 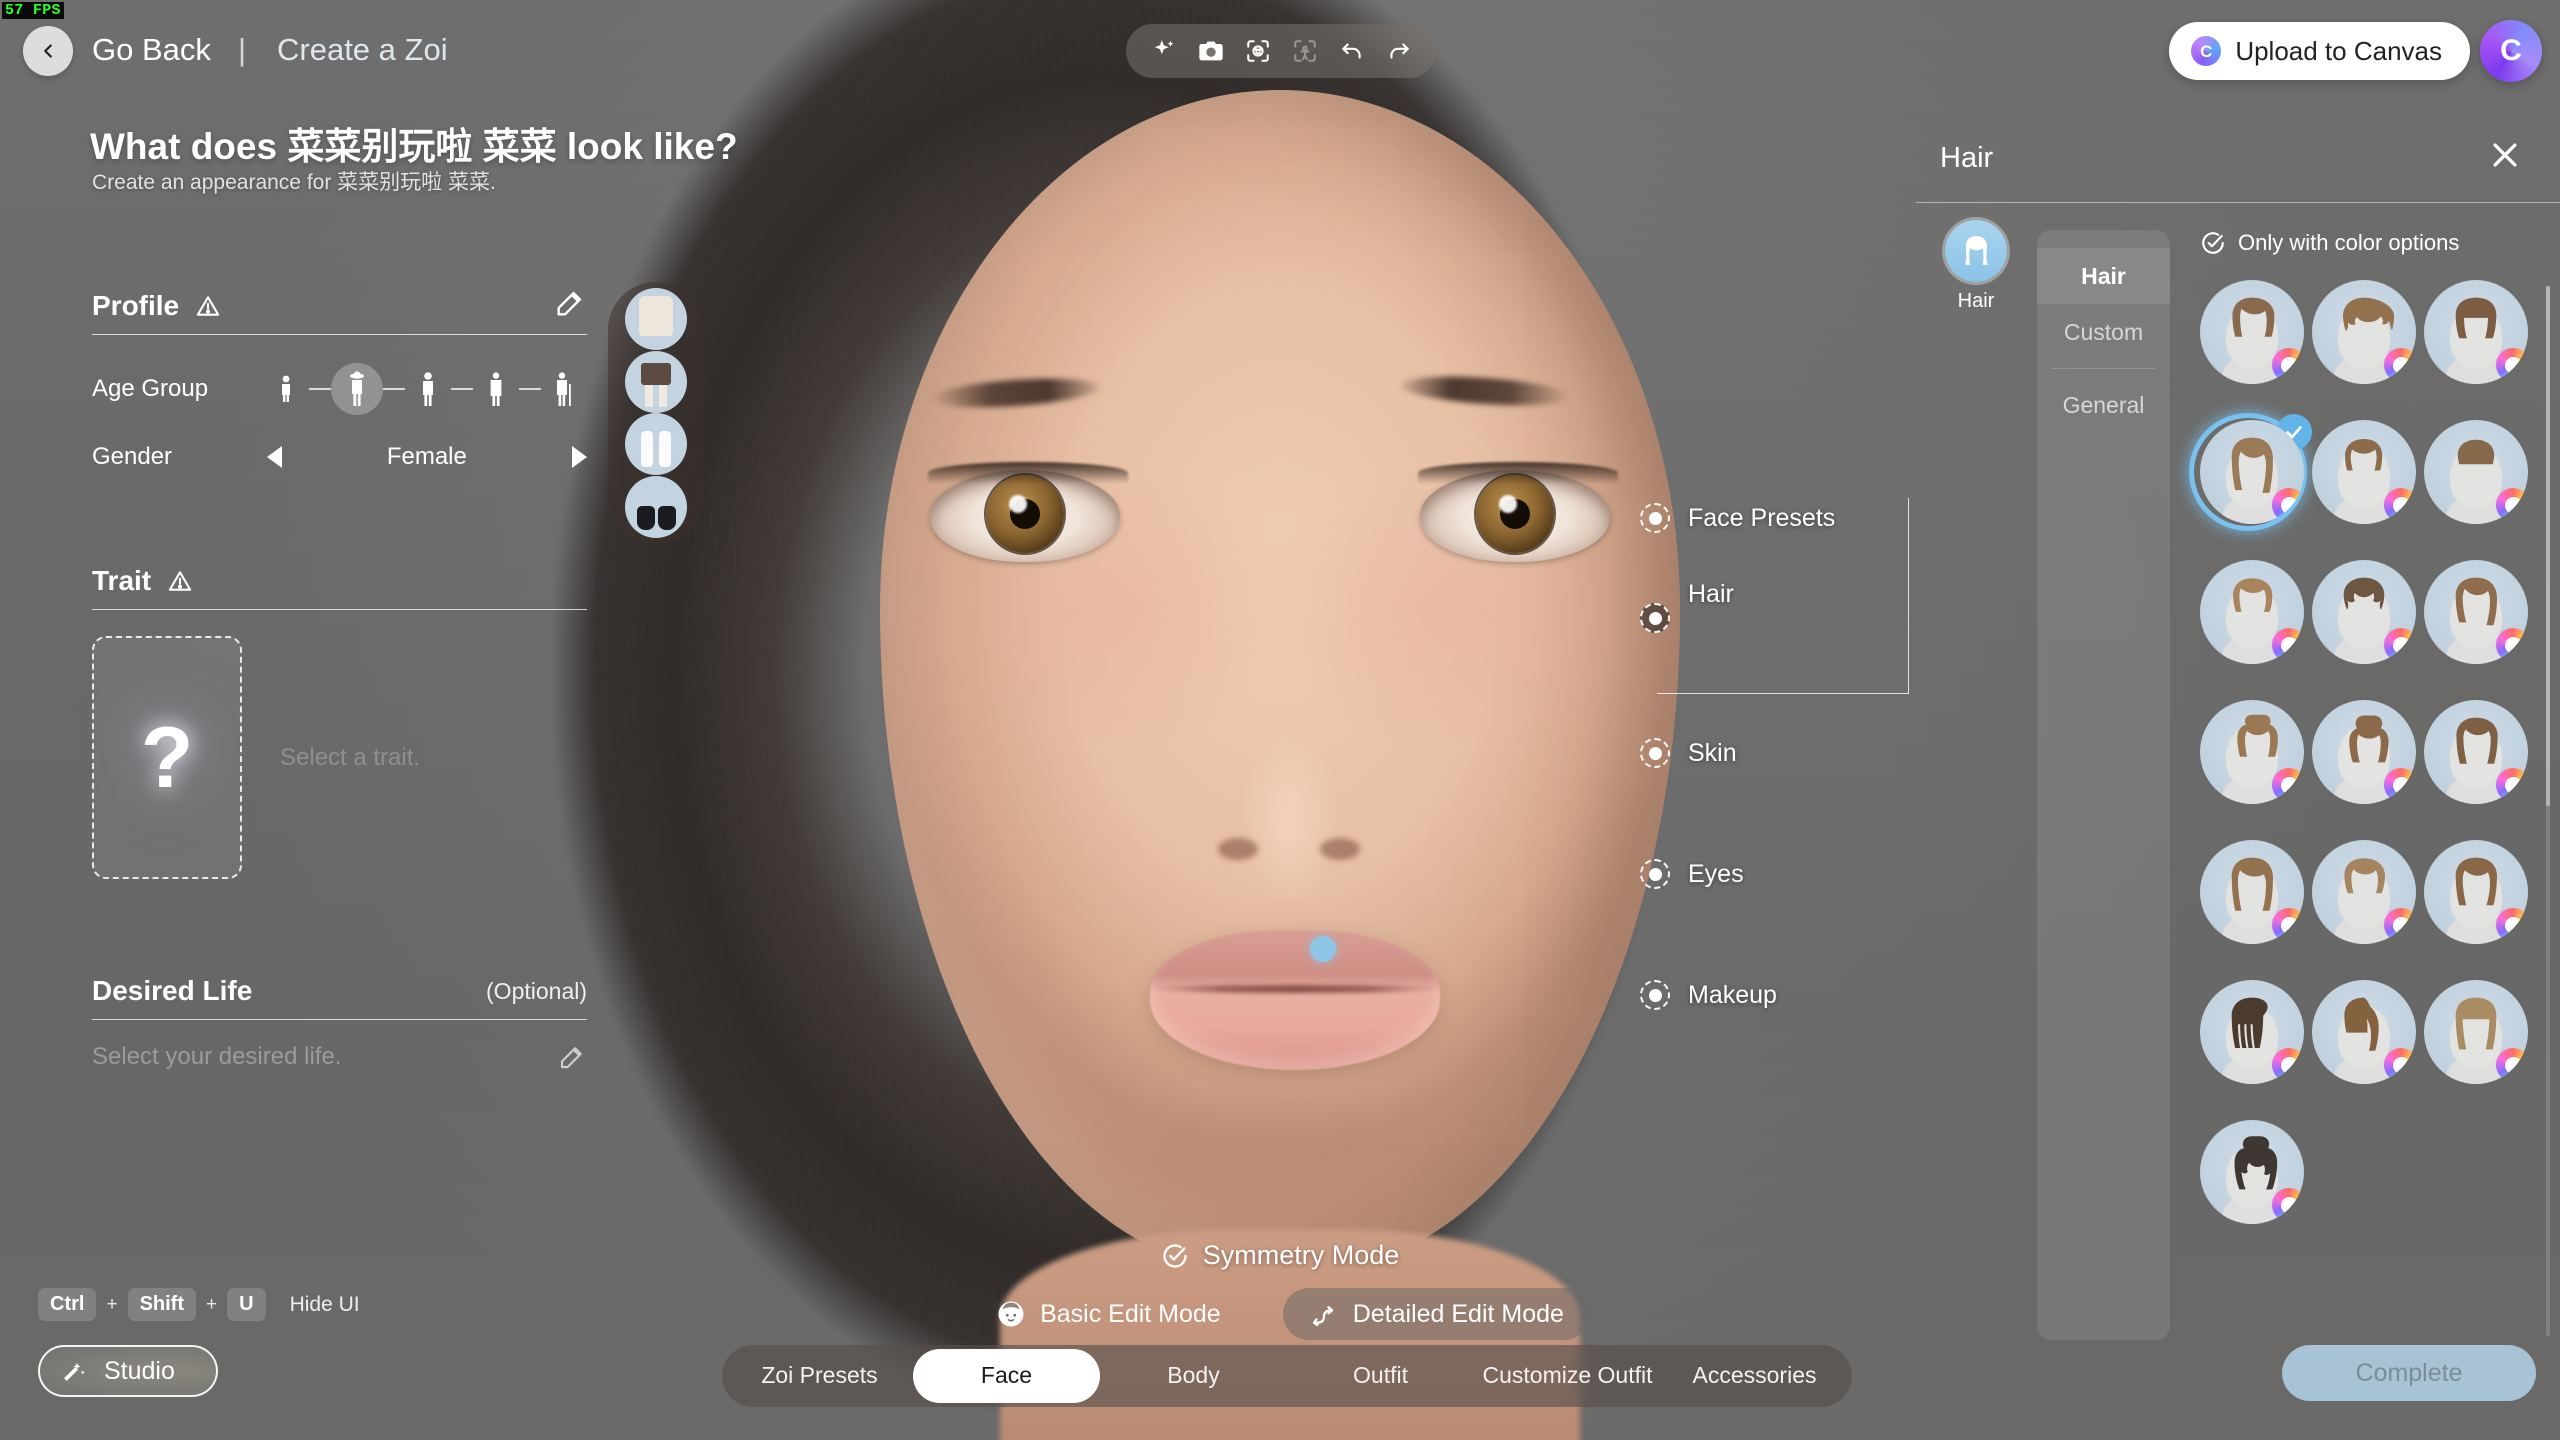 What do you see at coordinates (428, 389) in the screenshot?
I see `age-option-young-adult` at bounding box center [428, 389].